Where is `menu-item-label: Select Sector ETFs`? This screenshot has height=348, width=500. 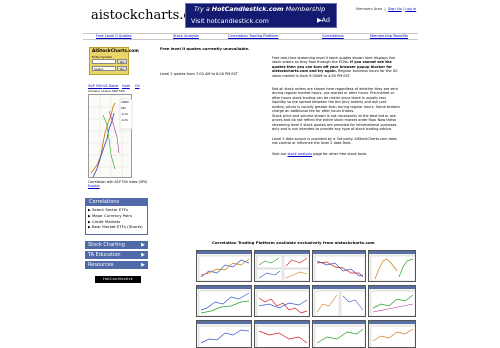
menu-item-label: Select Sector ETFs is located at coordinates (110, 209).